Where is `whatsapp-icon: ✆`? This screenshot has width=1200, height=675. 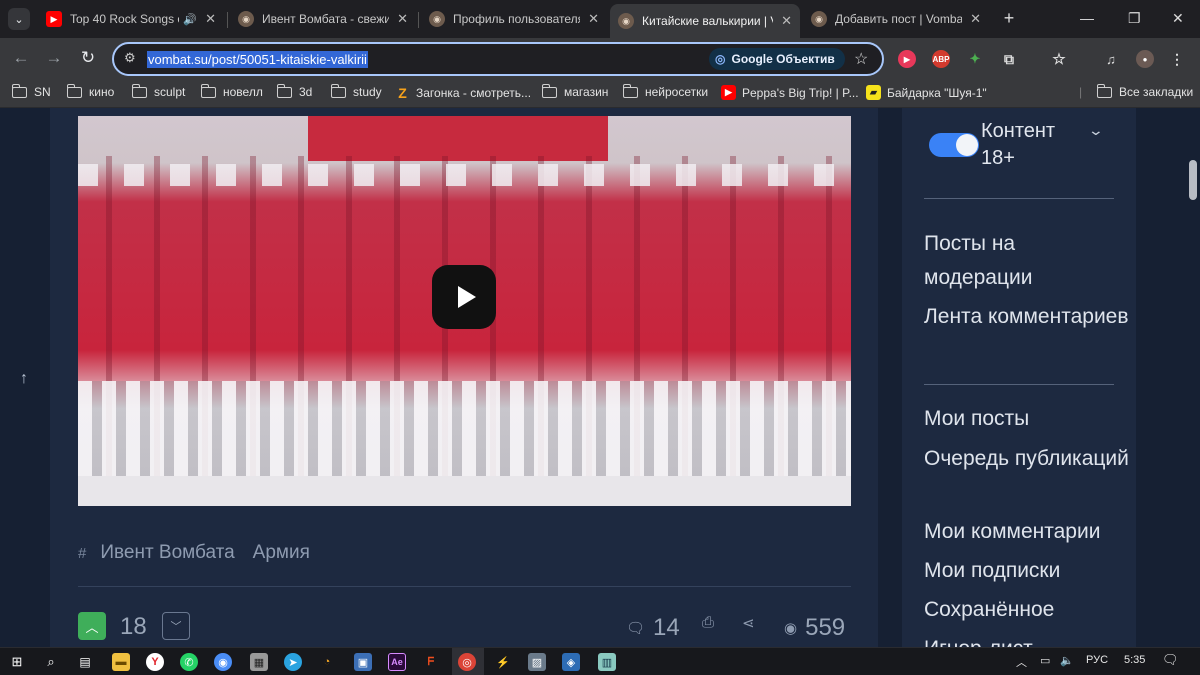 whatsapp-icon: ✆ is located at coordinates (189, 662).